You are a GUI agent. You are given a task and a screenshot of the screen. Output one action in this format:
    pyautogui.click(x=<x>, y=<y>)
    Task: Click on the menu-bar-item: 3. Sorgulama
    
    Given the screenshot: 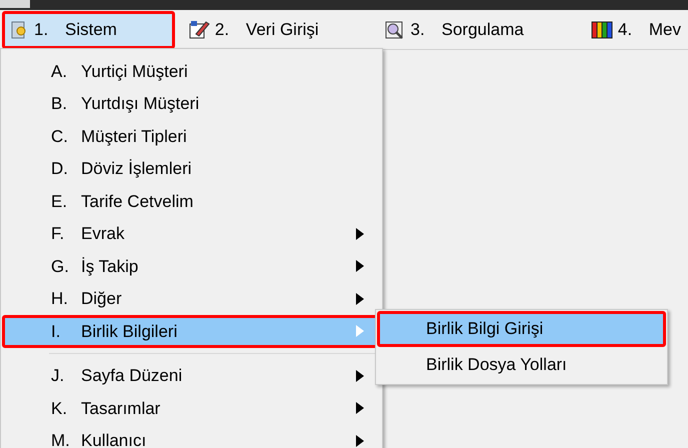 What is the action you would take?
    pyautogui.click(x=477, y=29)
    